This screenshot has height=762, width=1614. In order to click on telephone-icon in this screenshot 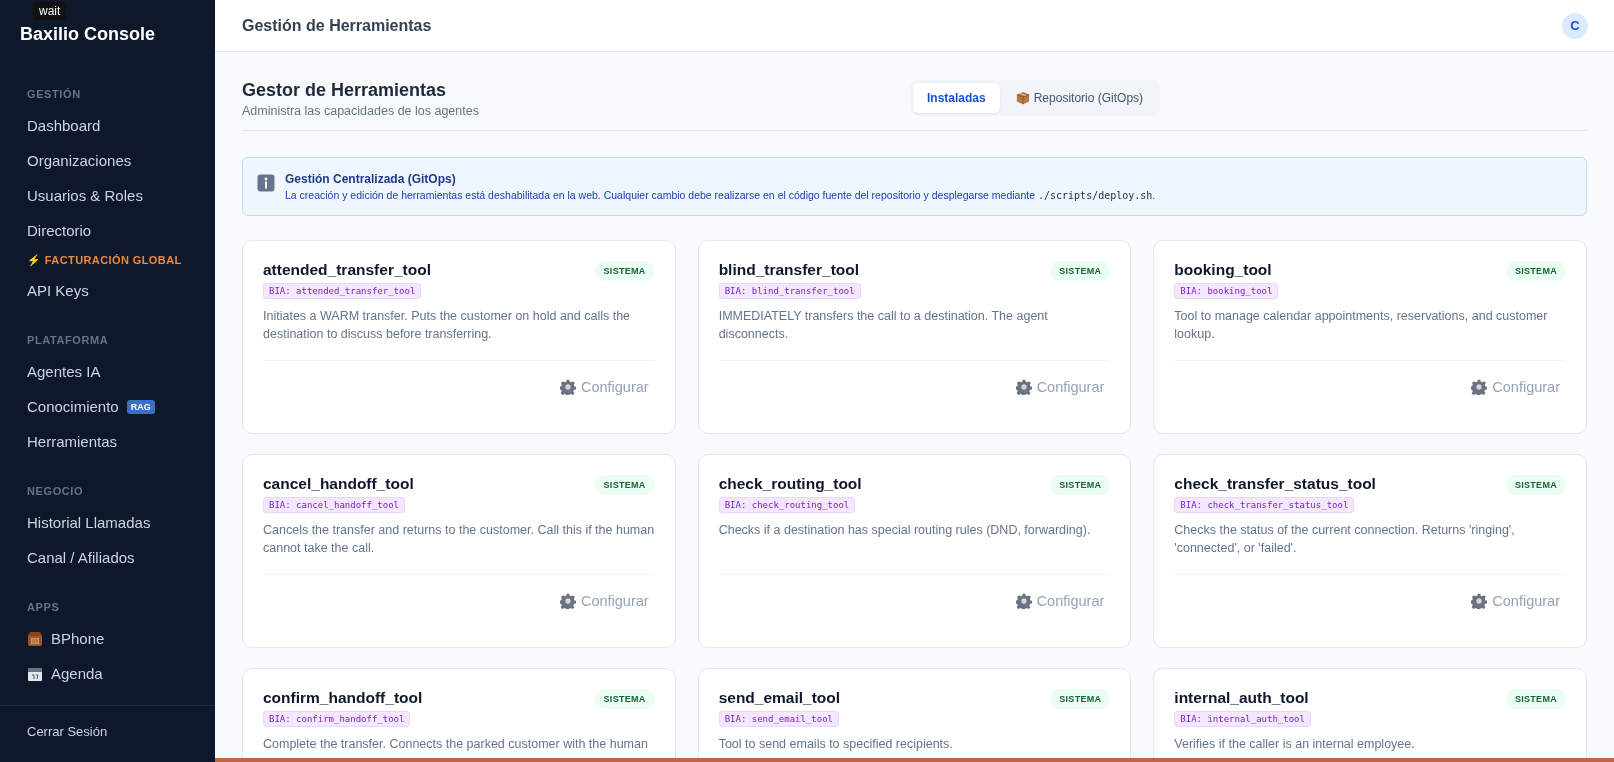, I will do `click(35, 638)`.